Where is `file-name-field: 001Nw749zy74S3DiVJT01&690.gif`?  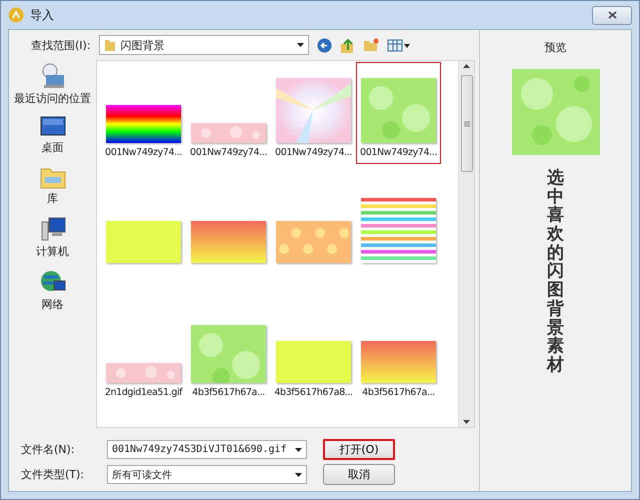 file-name-field: 001Nw749zy74S3DiVJT01&690.gif is located at coordinates (207, 449).